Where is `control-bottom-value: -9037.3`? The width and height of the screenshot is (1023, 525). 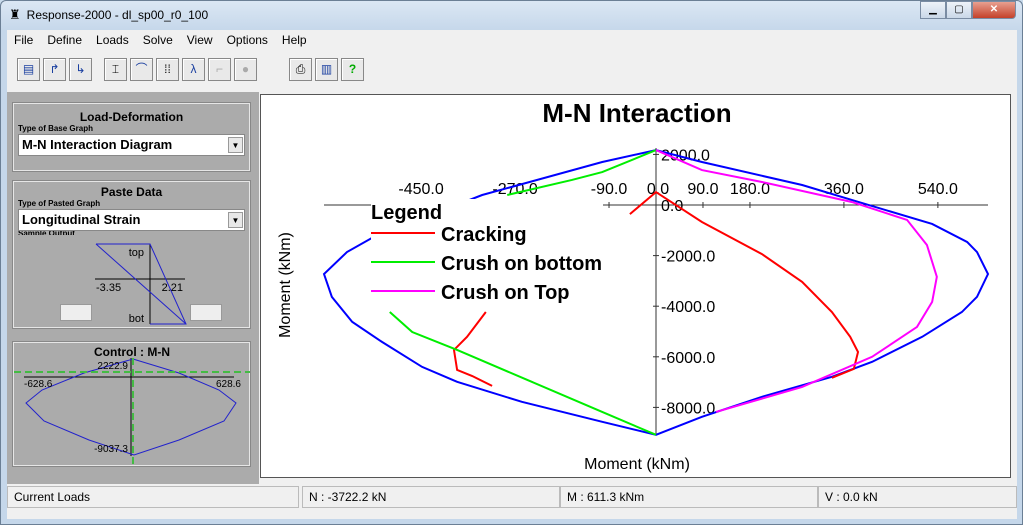
control-bottom-value: -9037.3 is located at coordinates (111, 449).